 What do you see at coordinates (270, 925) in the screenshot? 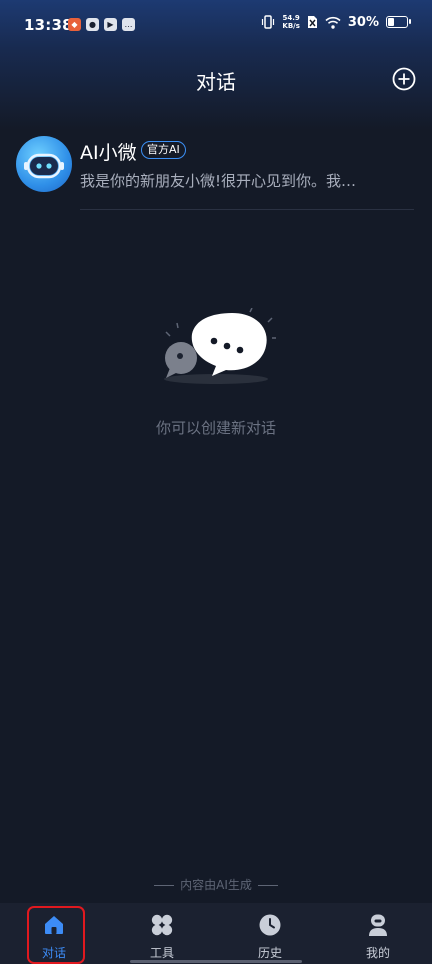
I see `clock-icon` at bounding box center [270, 925].